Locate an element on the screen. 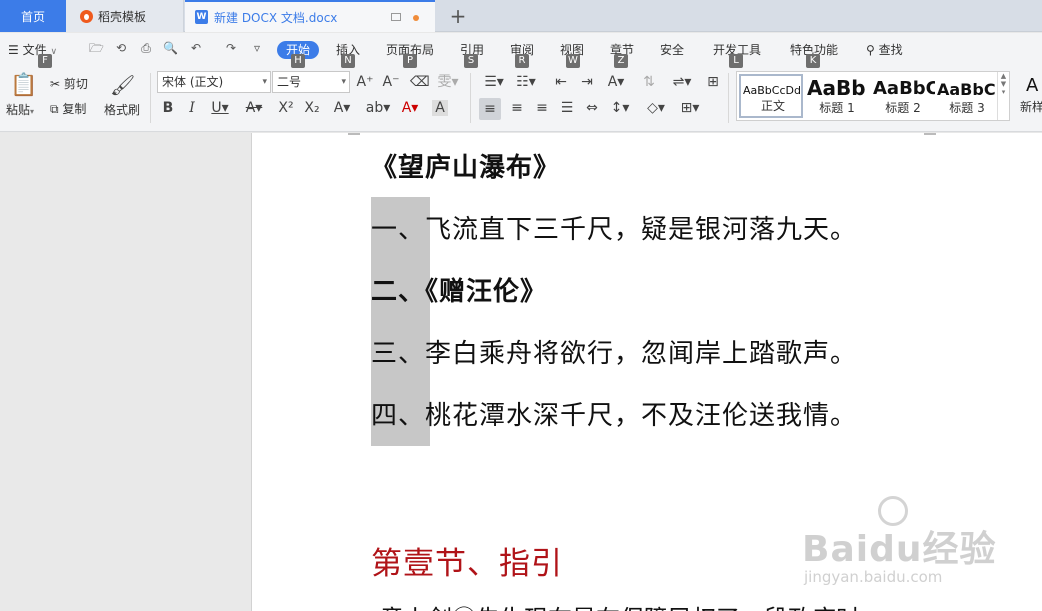 The image size is (1042, 611). text-effect-icon: A▾ is located at coordinates (342, 108).